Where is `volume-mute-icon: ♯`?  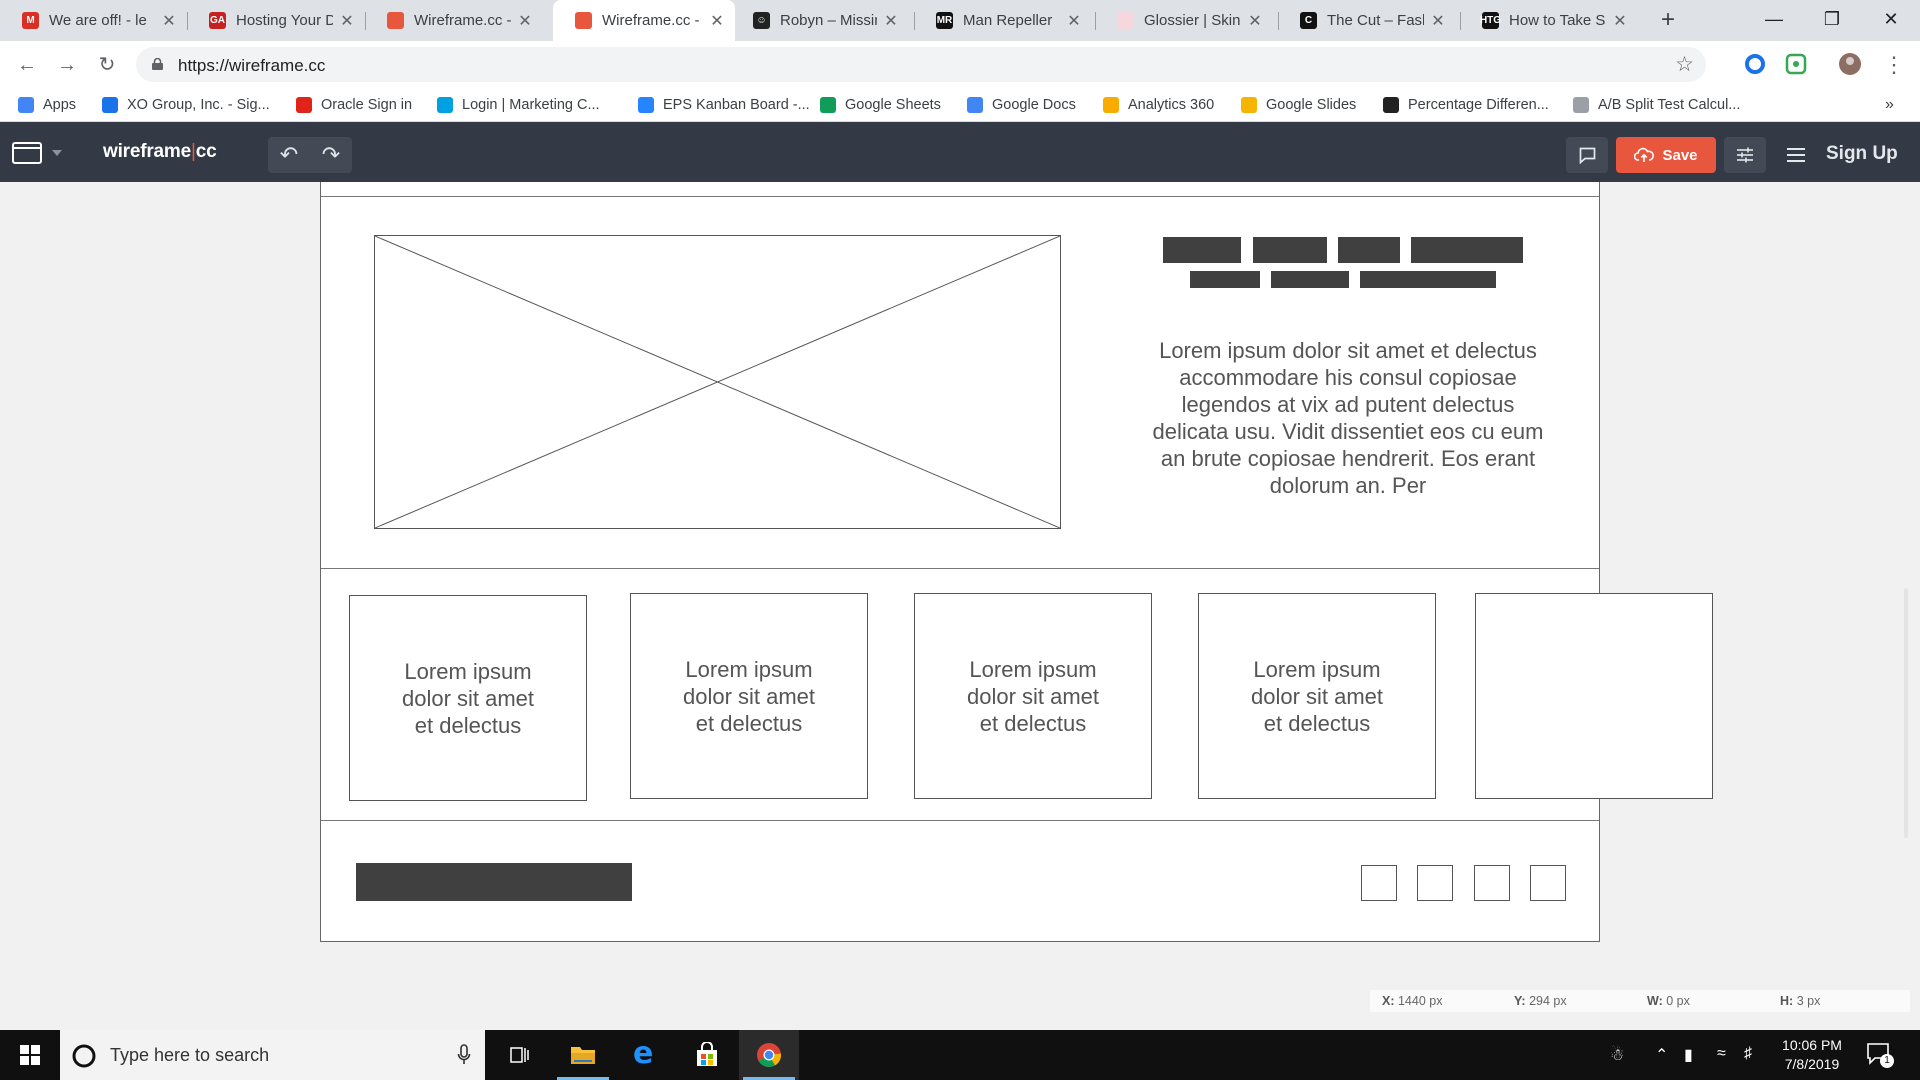
volume-mute-icon: ♯ is located at coordinates (1748, 1054).